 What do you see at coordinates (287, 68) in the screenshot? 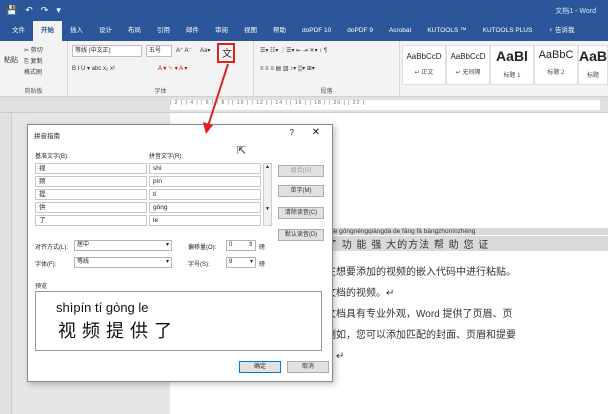
I see `alignment-buttons: ≡ ≡ ≡ ▤ ▥ ↕▾ ▒▾ ⊞▾` at bounding box center [287, 68].